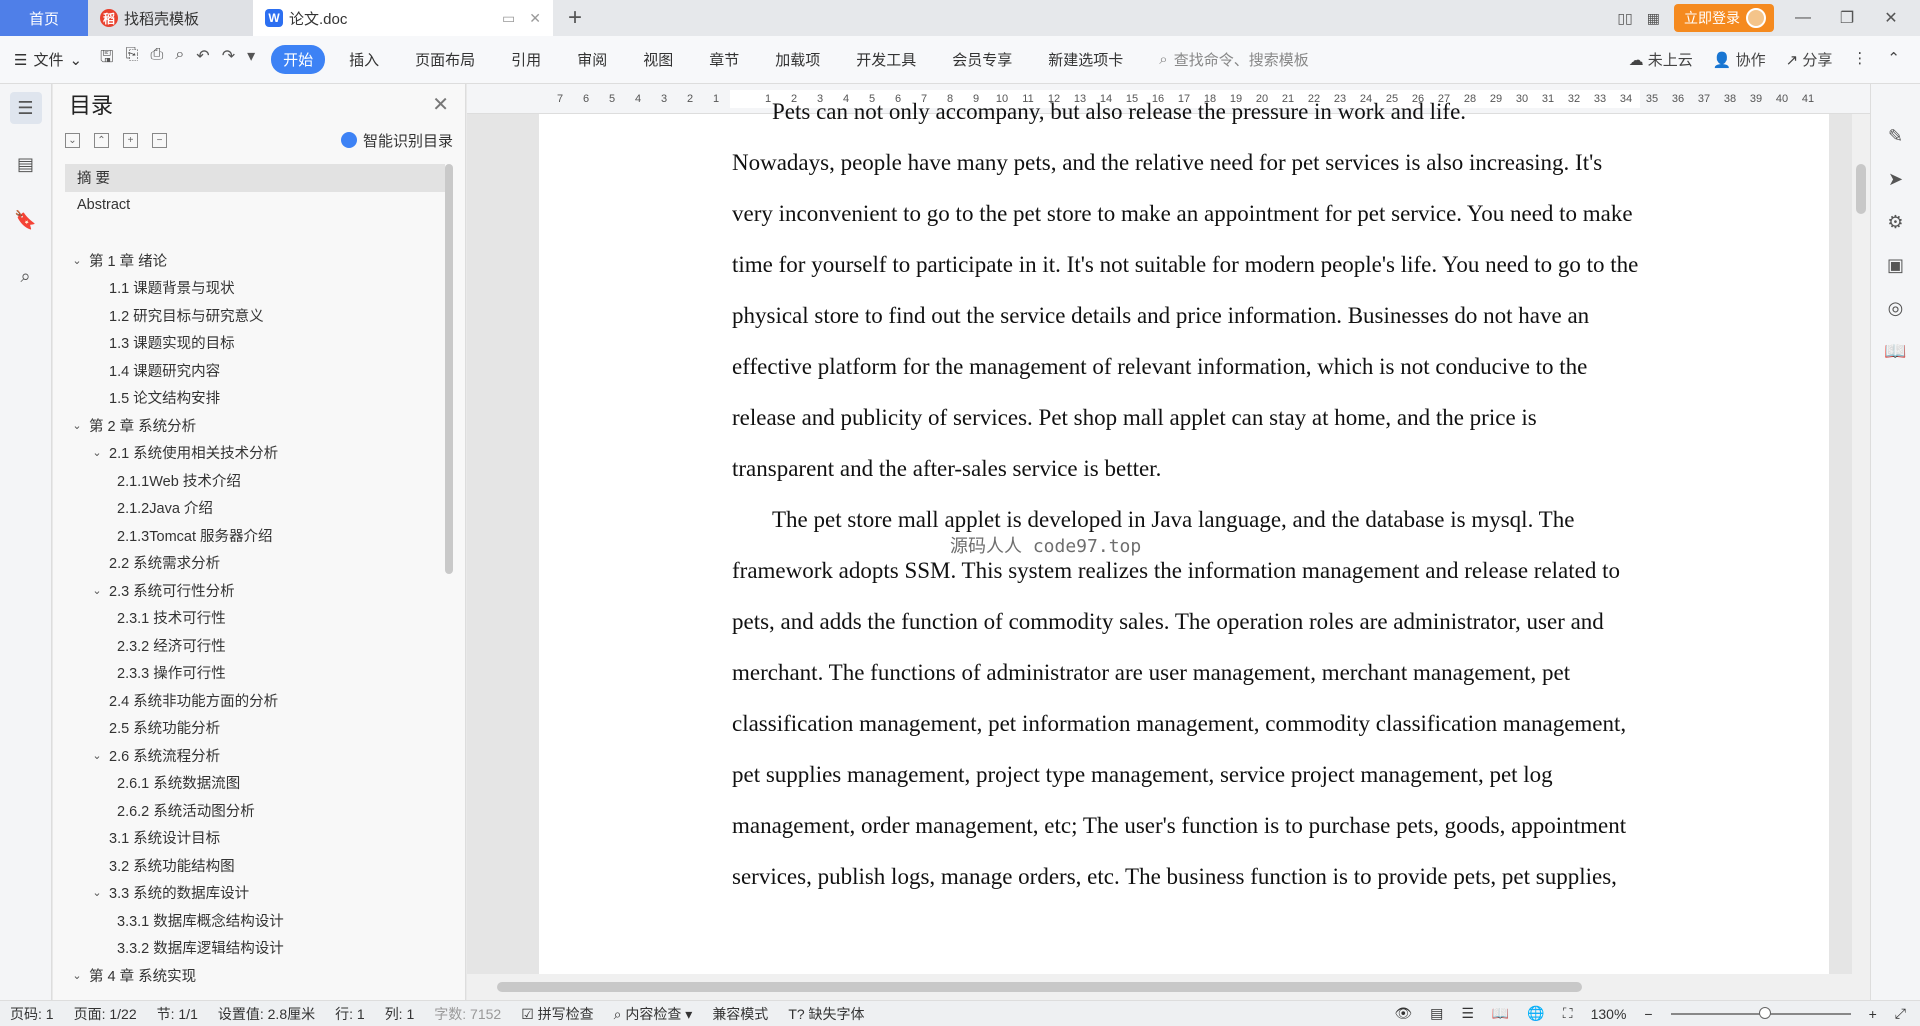 This screenshot has height=1026, width=1920. I want to click on image-tools-icon: ▣, so click(1895, 265).